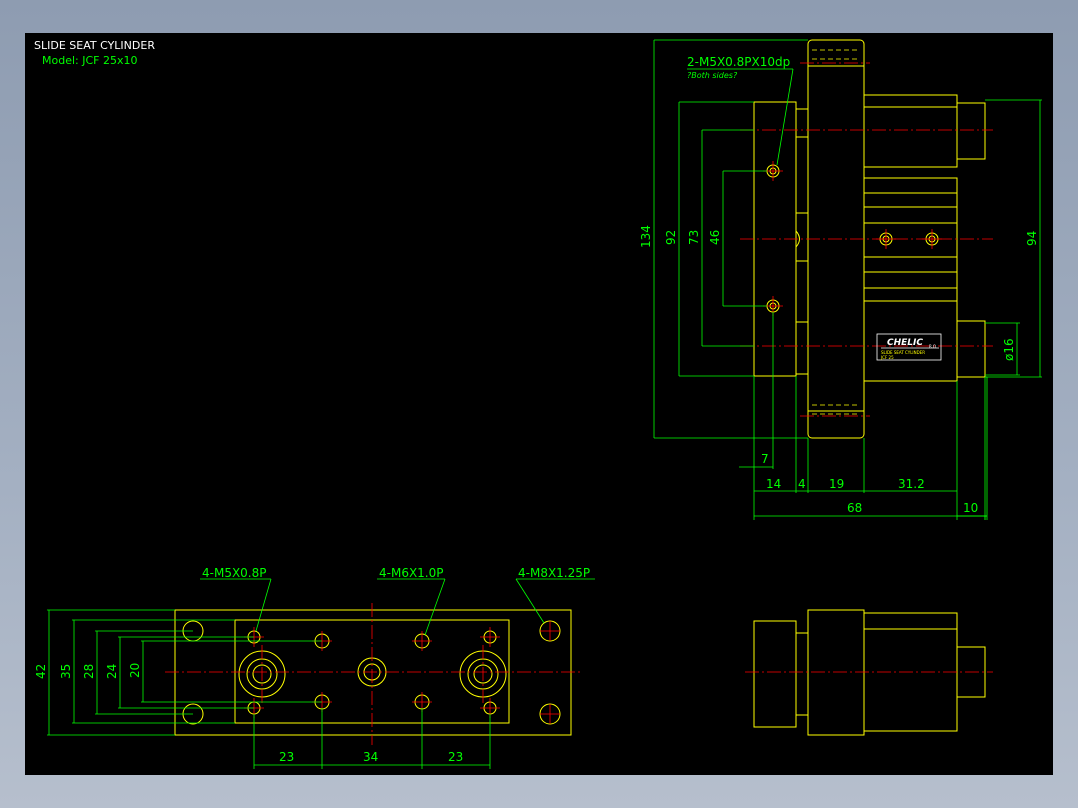  I want to click on dim-7: 7, so click(765, 459).